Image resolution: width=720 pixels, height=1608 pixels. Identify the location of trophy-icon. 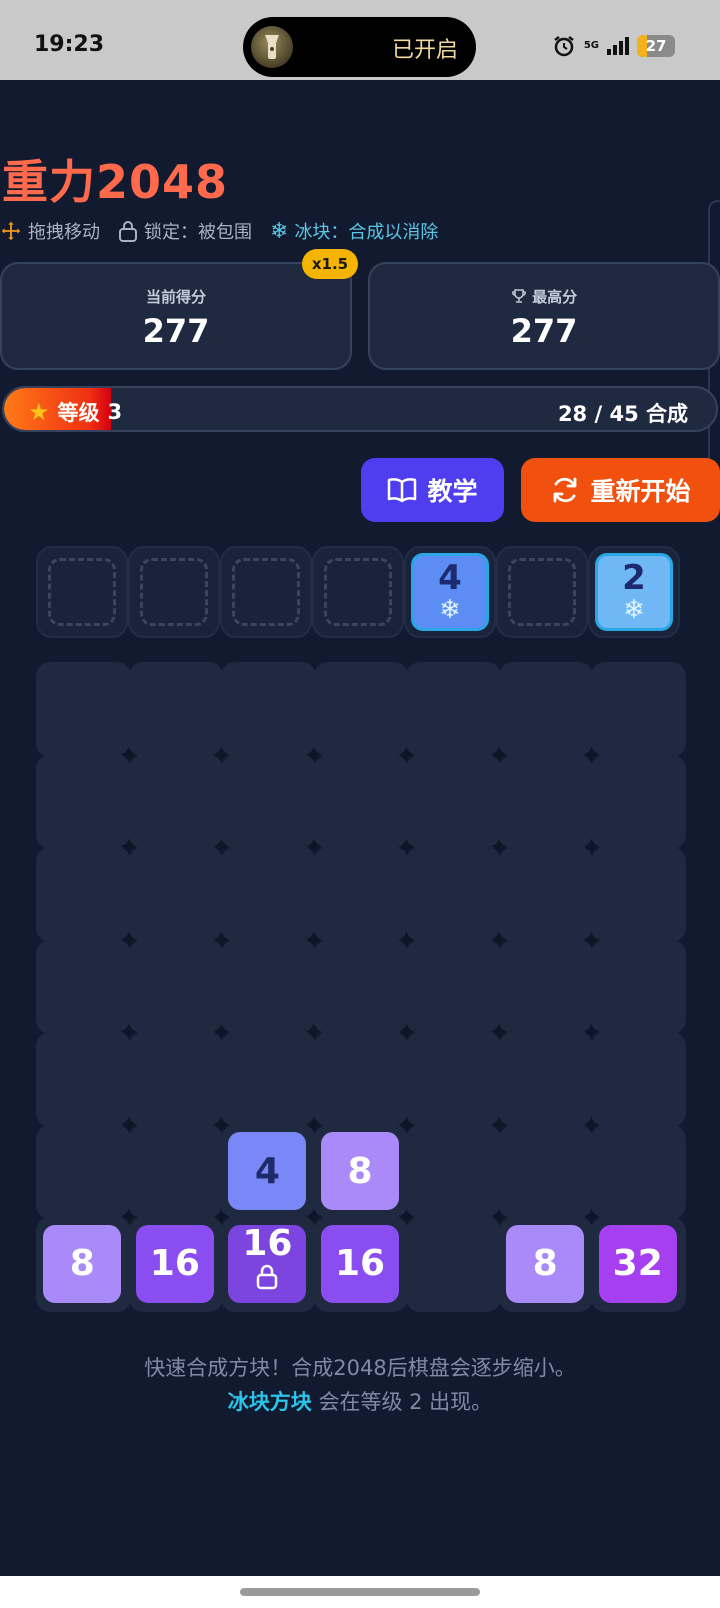
(519, 298).